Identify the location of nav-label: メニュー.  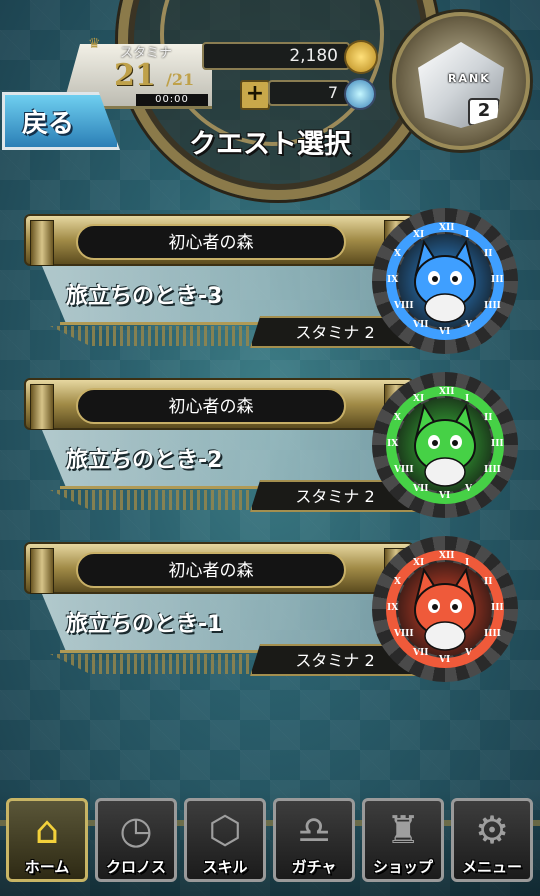
(491, 867).